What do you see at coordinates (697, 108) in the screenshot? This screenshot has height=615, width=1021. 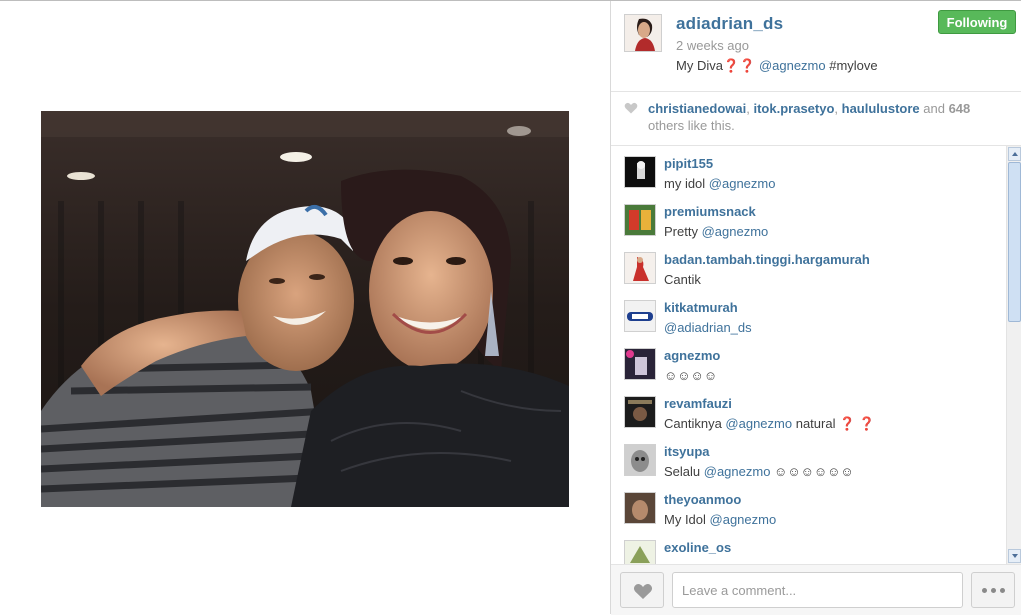 I see `liker-link: christianedowai` at bounding box center [697, 108].